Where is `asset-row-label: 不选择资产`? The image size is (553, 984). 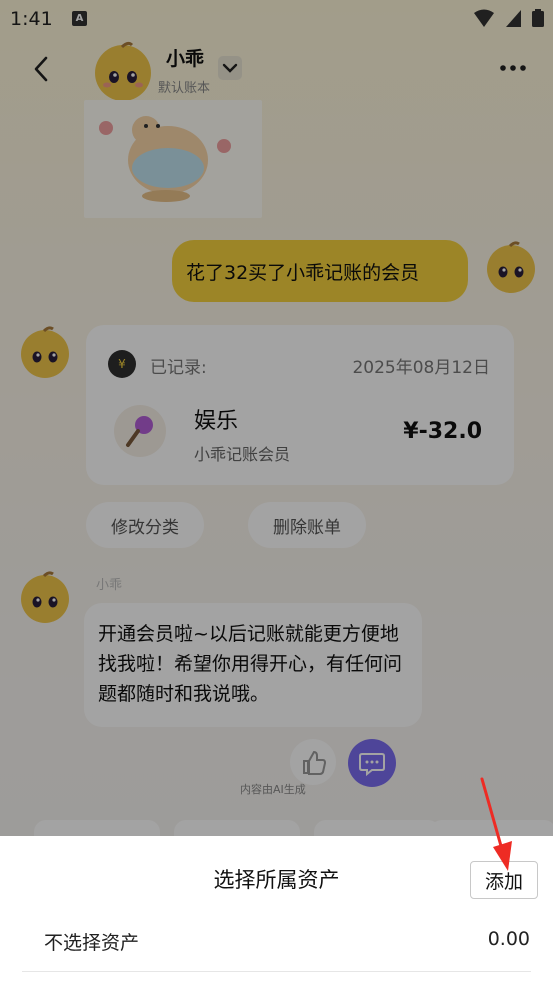
asset-row-label: 不选择资产 is located at coordinates (91, 941).